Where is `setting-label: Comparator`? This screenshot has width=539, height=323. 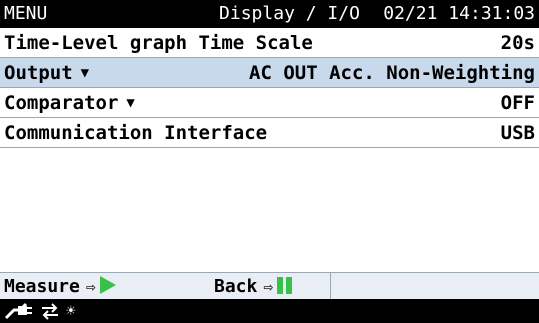 setting-label: Comparator is located at coordinates (61, 103).